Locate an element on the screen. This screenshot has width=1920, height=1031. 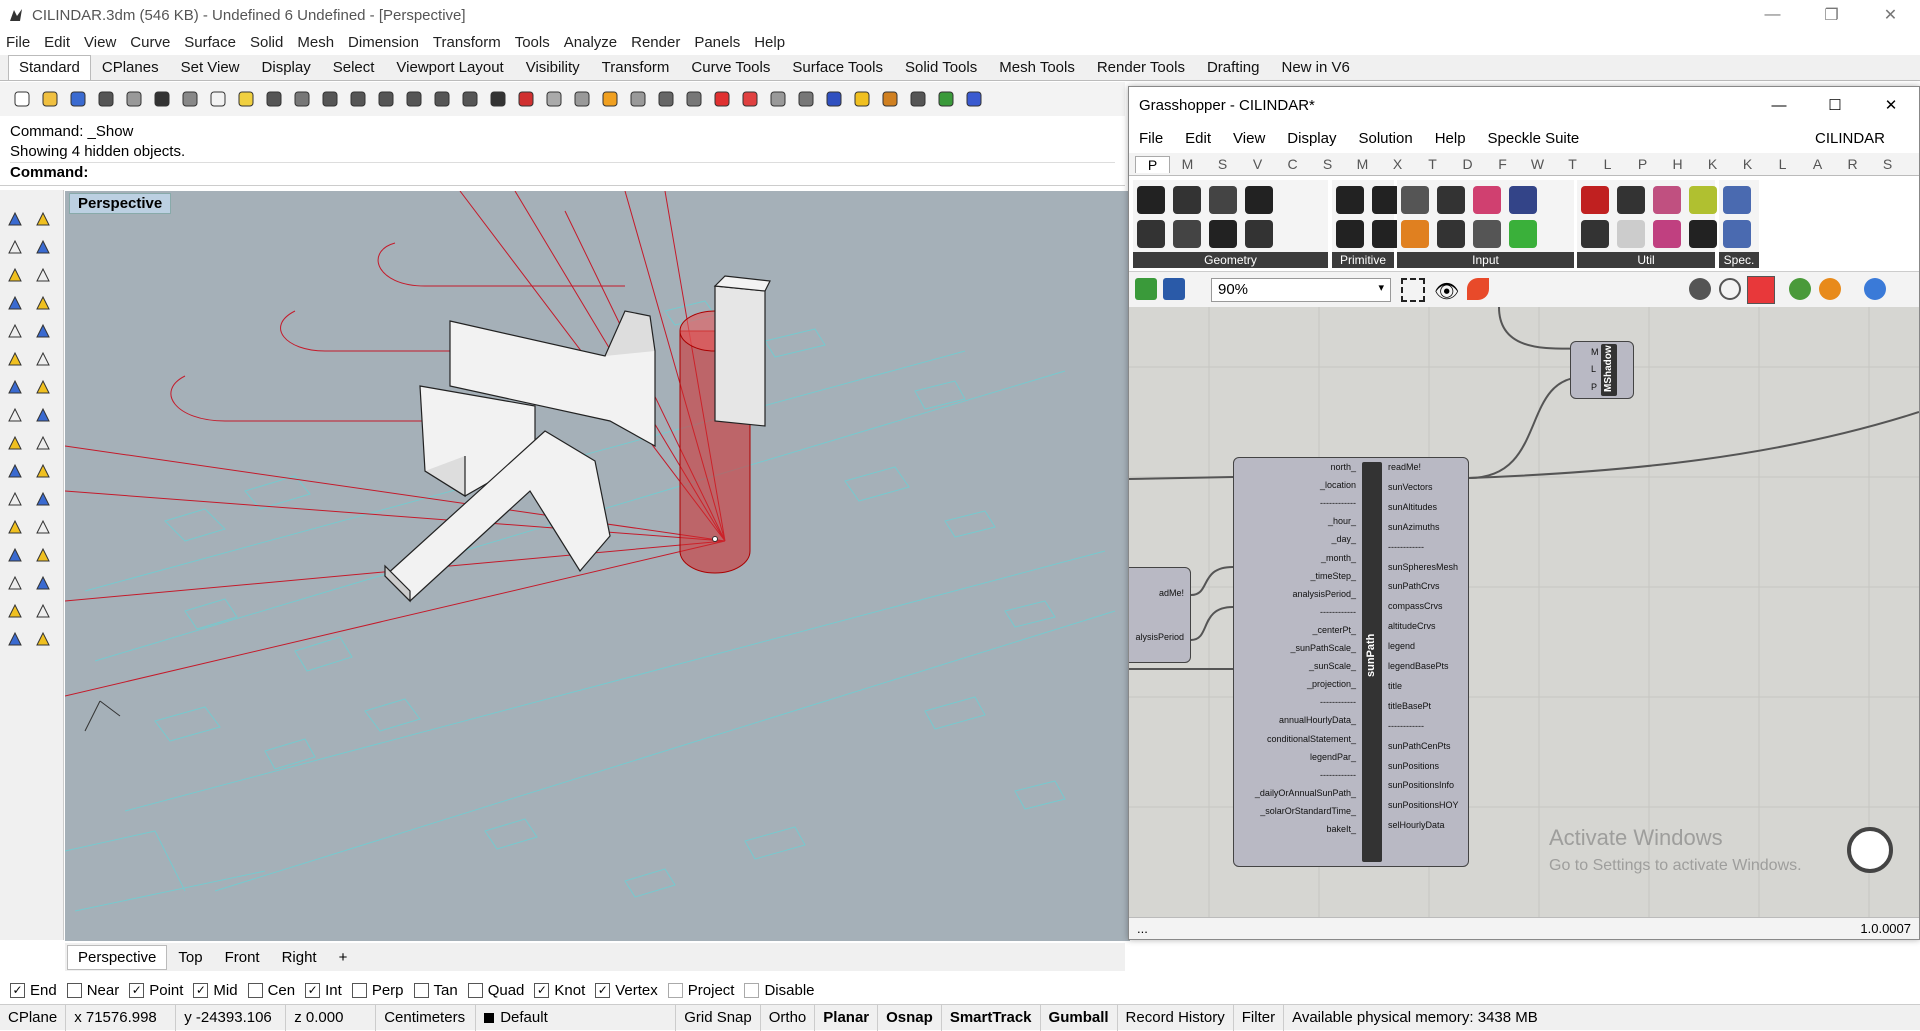
menu-item-tools: Tools is located at coordinates (532, 42).